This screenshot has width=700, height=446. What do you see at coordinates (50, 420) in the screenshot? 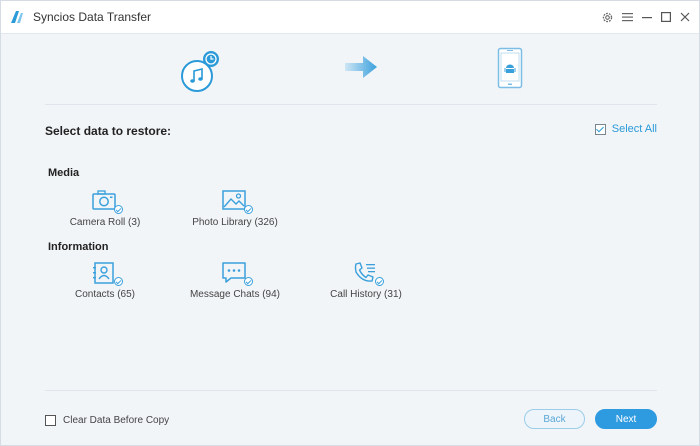
I see `clear-data-checkbox` at bounding box center [50, 420].